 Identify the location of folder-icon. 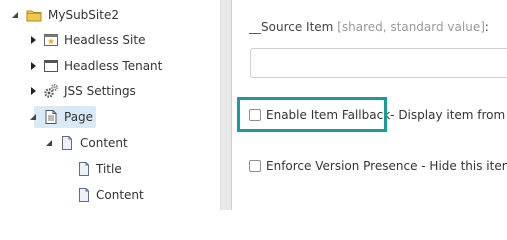
(34, 15).